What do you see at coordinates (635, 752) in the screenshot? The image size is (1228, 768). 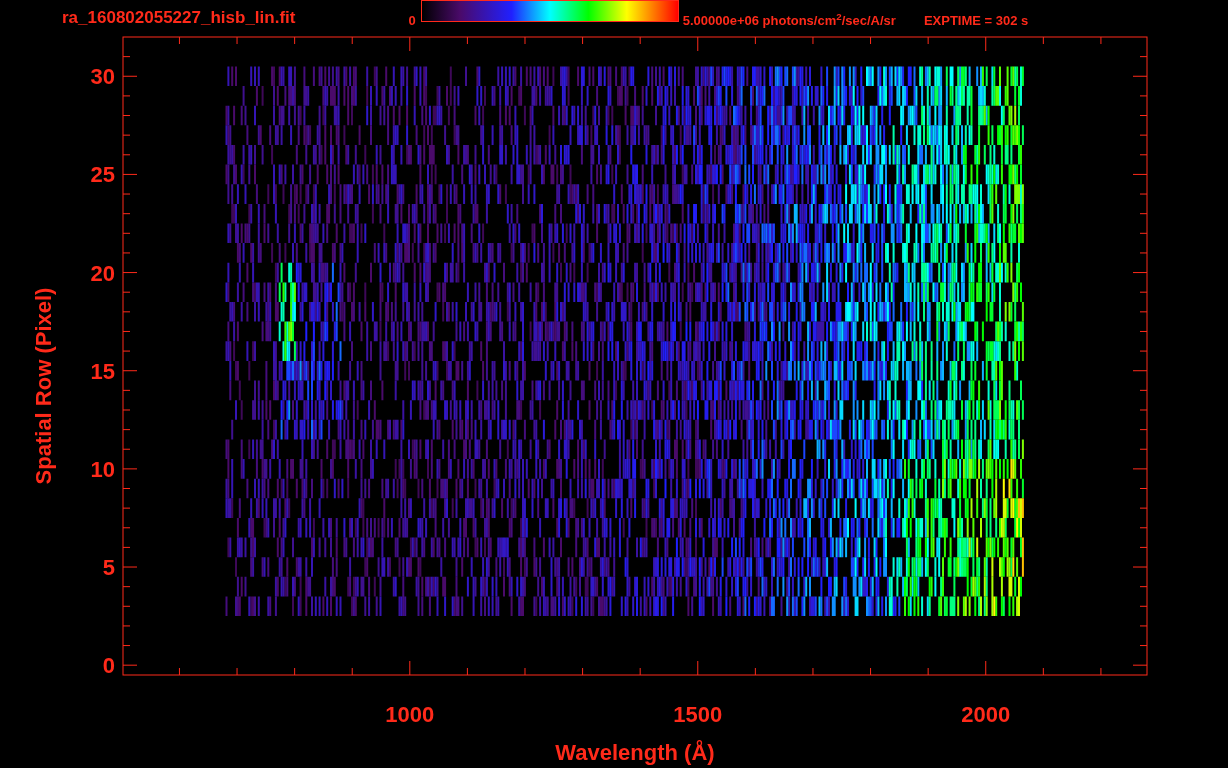 I see `x-axis-label: Wavelength (Å)` at bounding box center [635, 752].